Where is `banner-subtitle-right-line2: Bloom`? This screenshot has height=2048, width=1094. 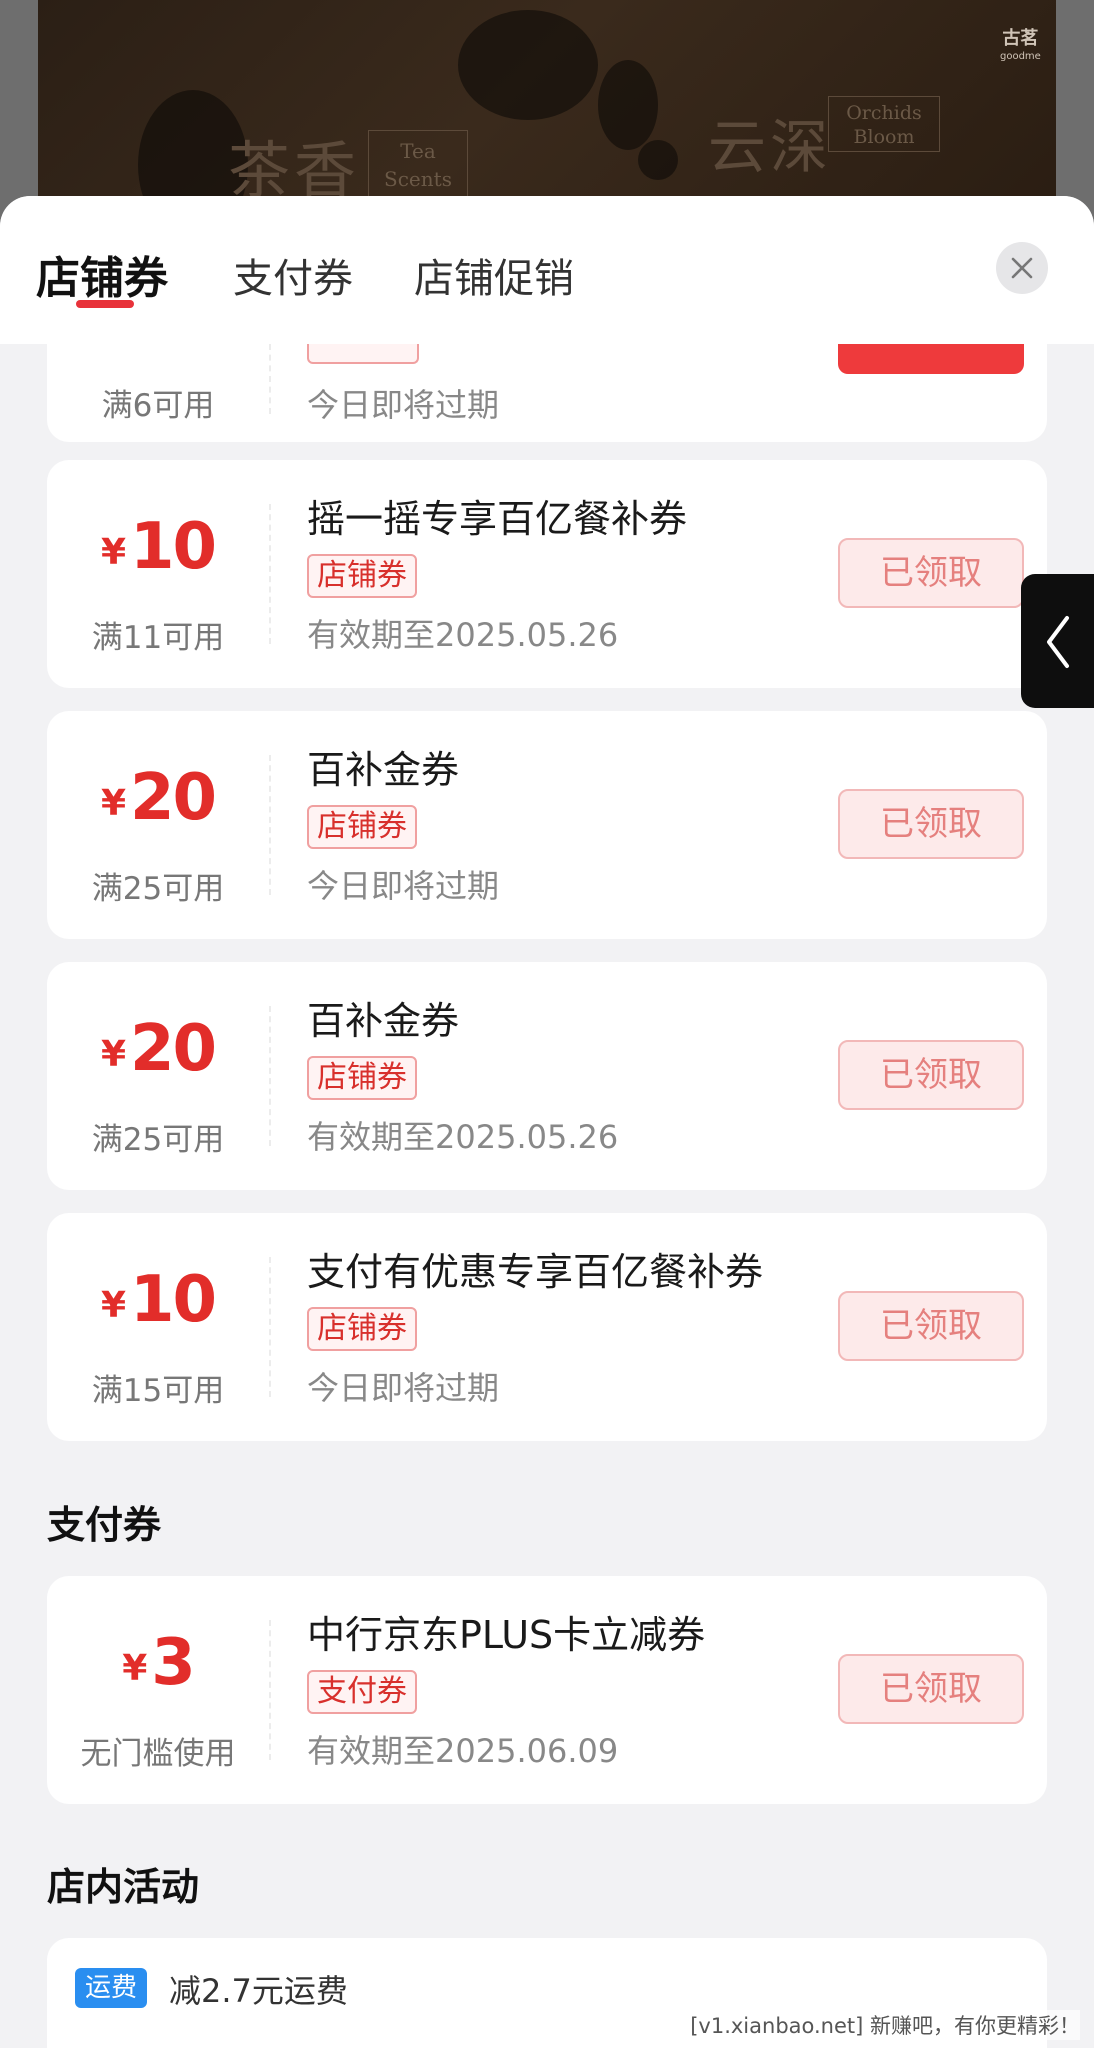
banner-subtitle-right-line2: Bloom is located at coordinates (884, 137).